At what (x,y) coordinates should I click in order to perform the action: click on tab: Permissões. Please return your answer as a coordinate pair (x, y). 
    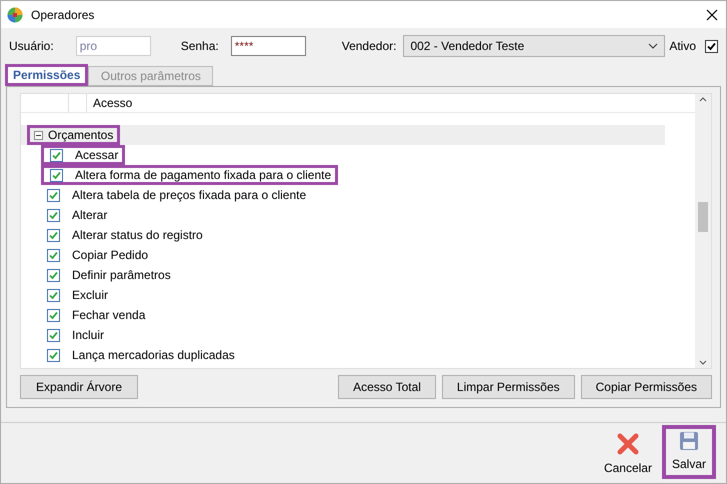
    Looking at the image, I should click on (46, 75).